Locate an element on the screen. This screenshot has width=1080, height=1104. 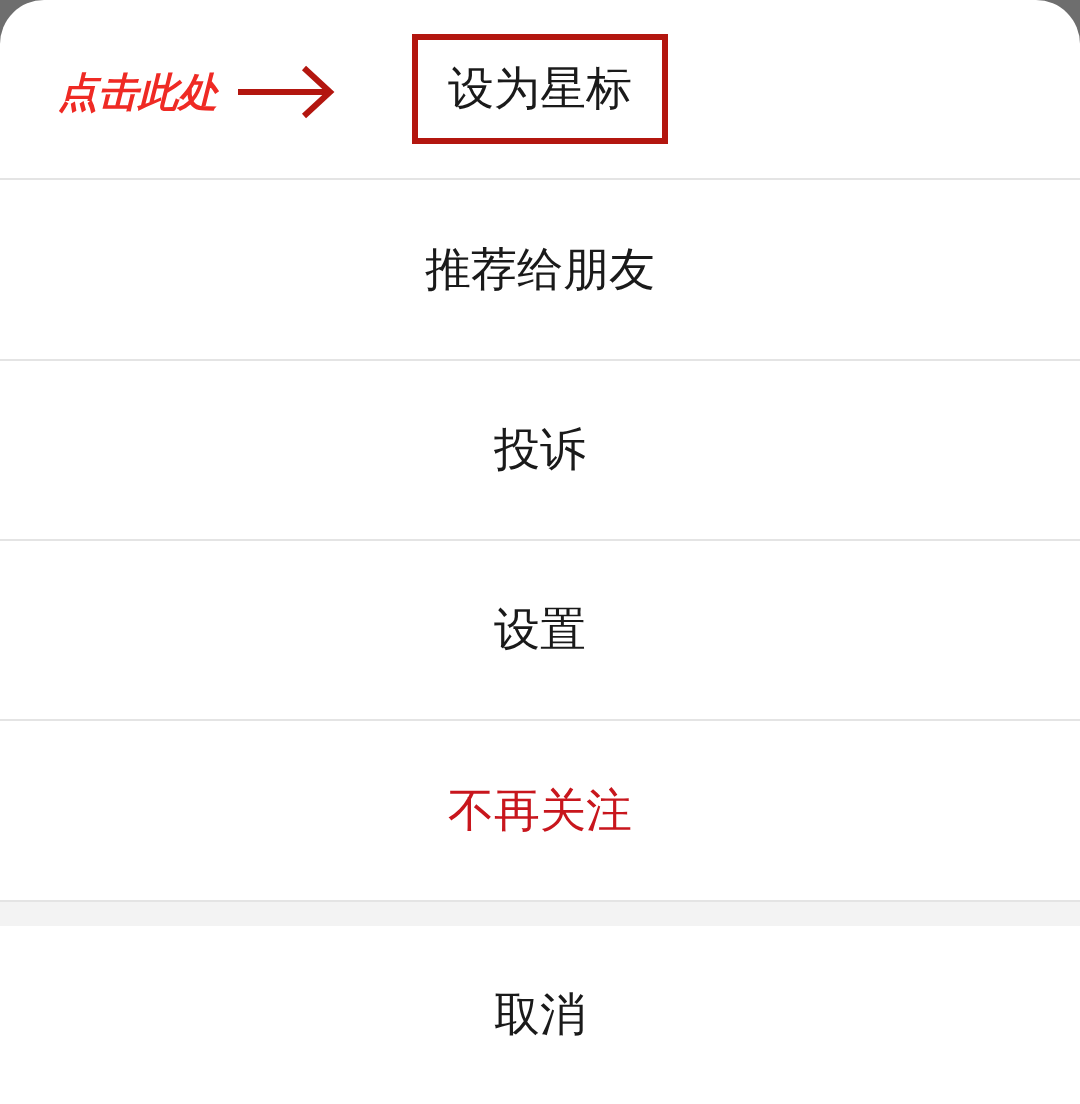
annotation-label: 点击此处 is located at coordinates (138, 92).